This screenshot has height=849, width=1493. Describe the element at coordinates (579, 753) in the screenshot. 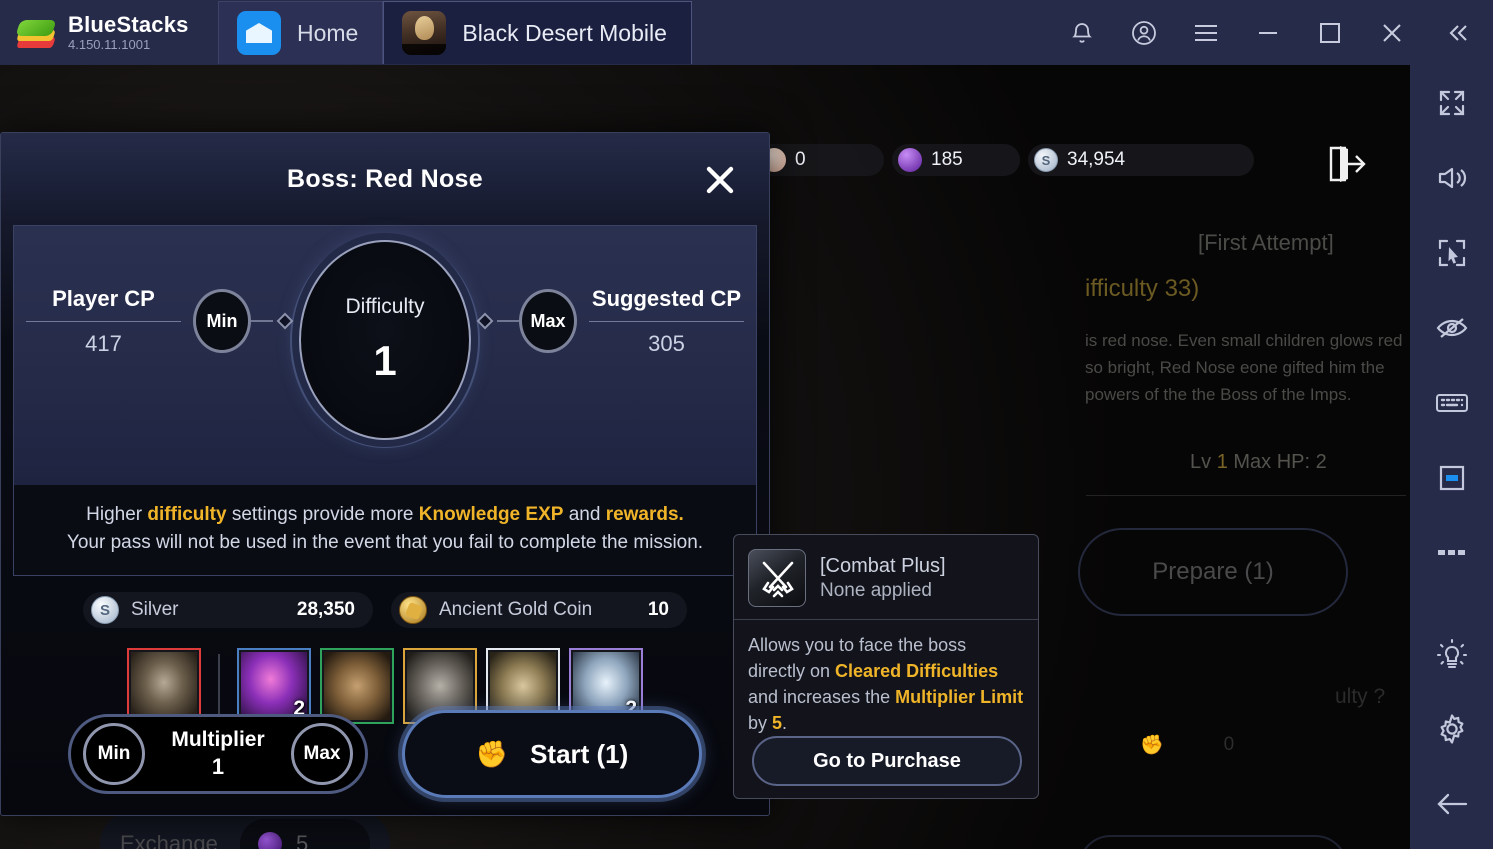

I see `start-button-label: Start (1)` at that location.